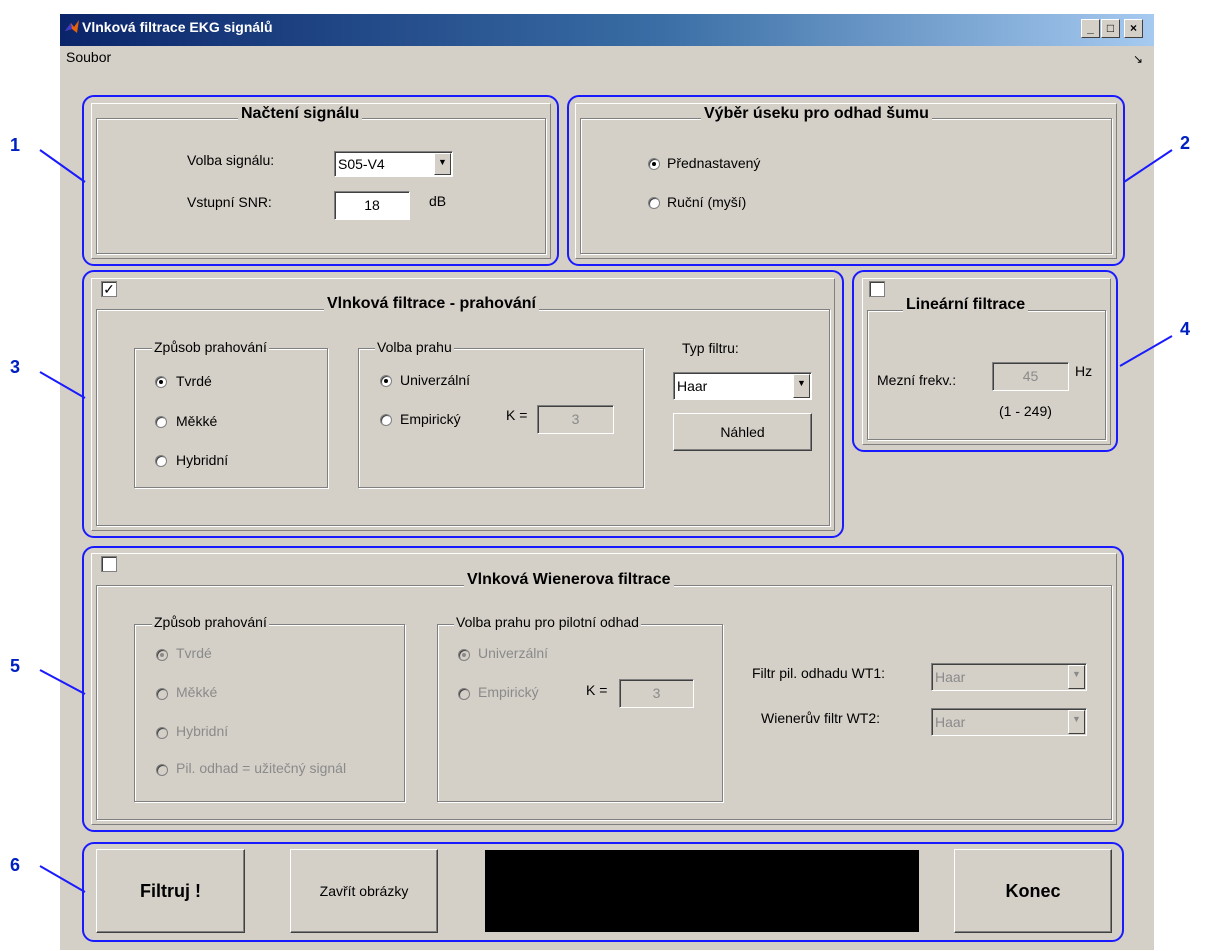 Image resolution: width=1205 pixels, height=951 pixels. What do you see at coordinates (15, 367) in the screenshot?
I see `annotation-3: 3` at bounding box center [15, 367].